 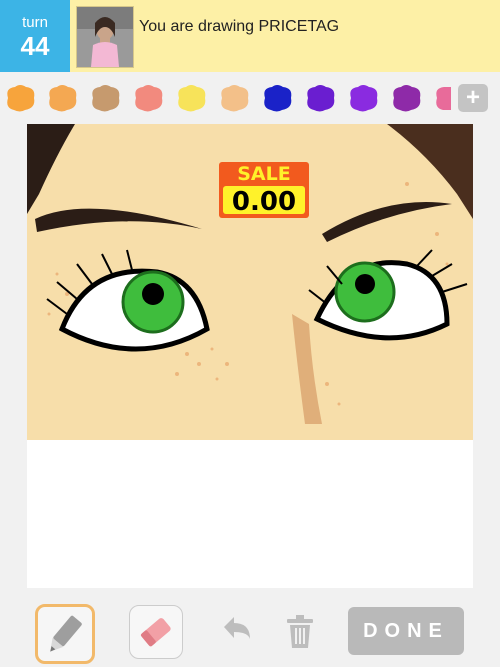 What do you see at coordinates (35, 22) in the screenshot?
I see `turn-label: turn` at bounding box center [35, 22].